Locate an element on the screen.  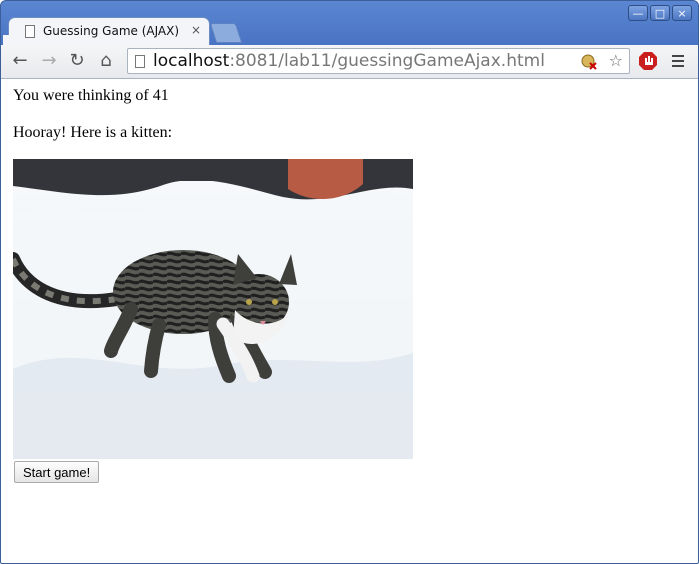
maximize-button: □ is located at coordinates (660, 13).